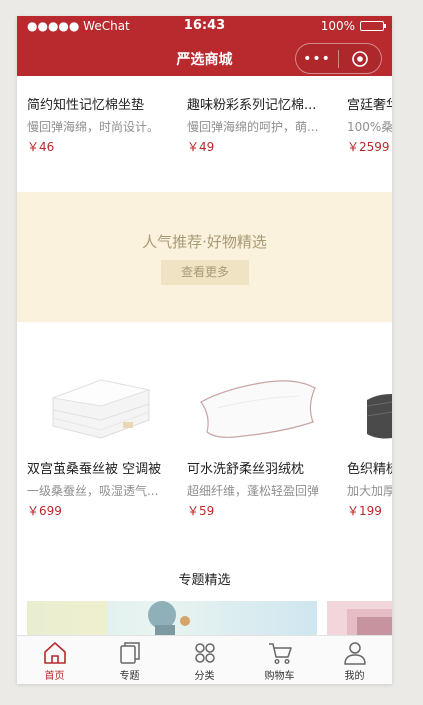 This screenshot has width=423, height=705. Describe the element at coordinates (369, 469) in the screenshot. I see `product-name: 色织精梳` at that location.